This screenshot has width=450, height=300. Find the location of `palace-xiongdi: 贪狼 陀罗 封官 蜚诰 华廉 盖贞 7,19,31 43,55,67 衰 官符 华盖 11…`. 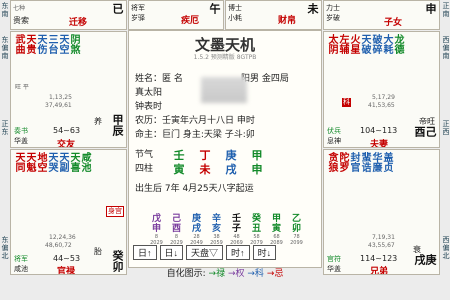

palace-xiongdi: 贪狼 陀罗 封官 蜚诰 华廉 盖贞 7,19,31 43,55,67 衰 官符 华盖 11… is located at coordinates (381, 212).